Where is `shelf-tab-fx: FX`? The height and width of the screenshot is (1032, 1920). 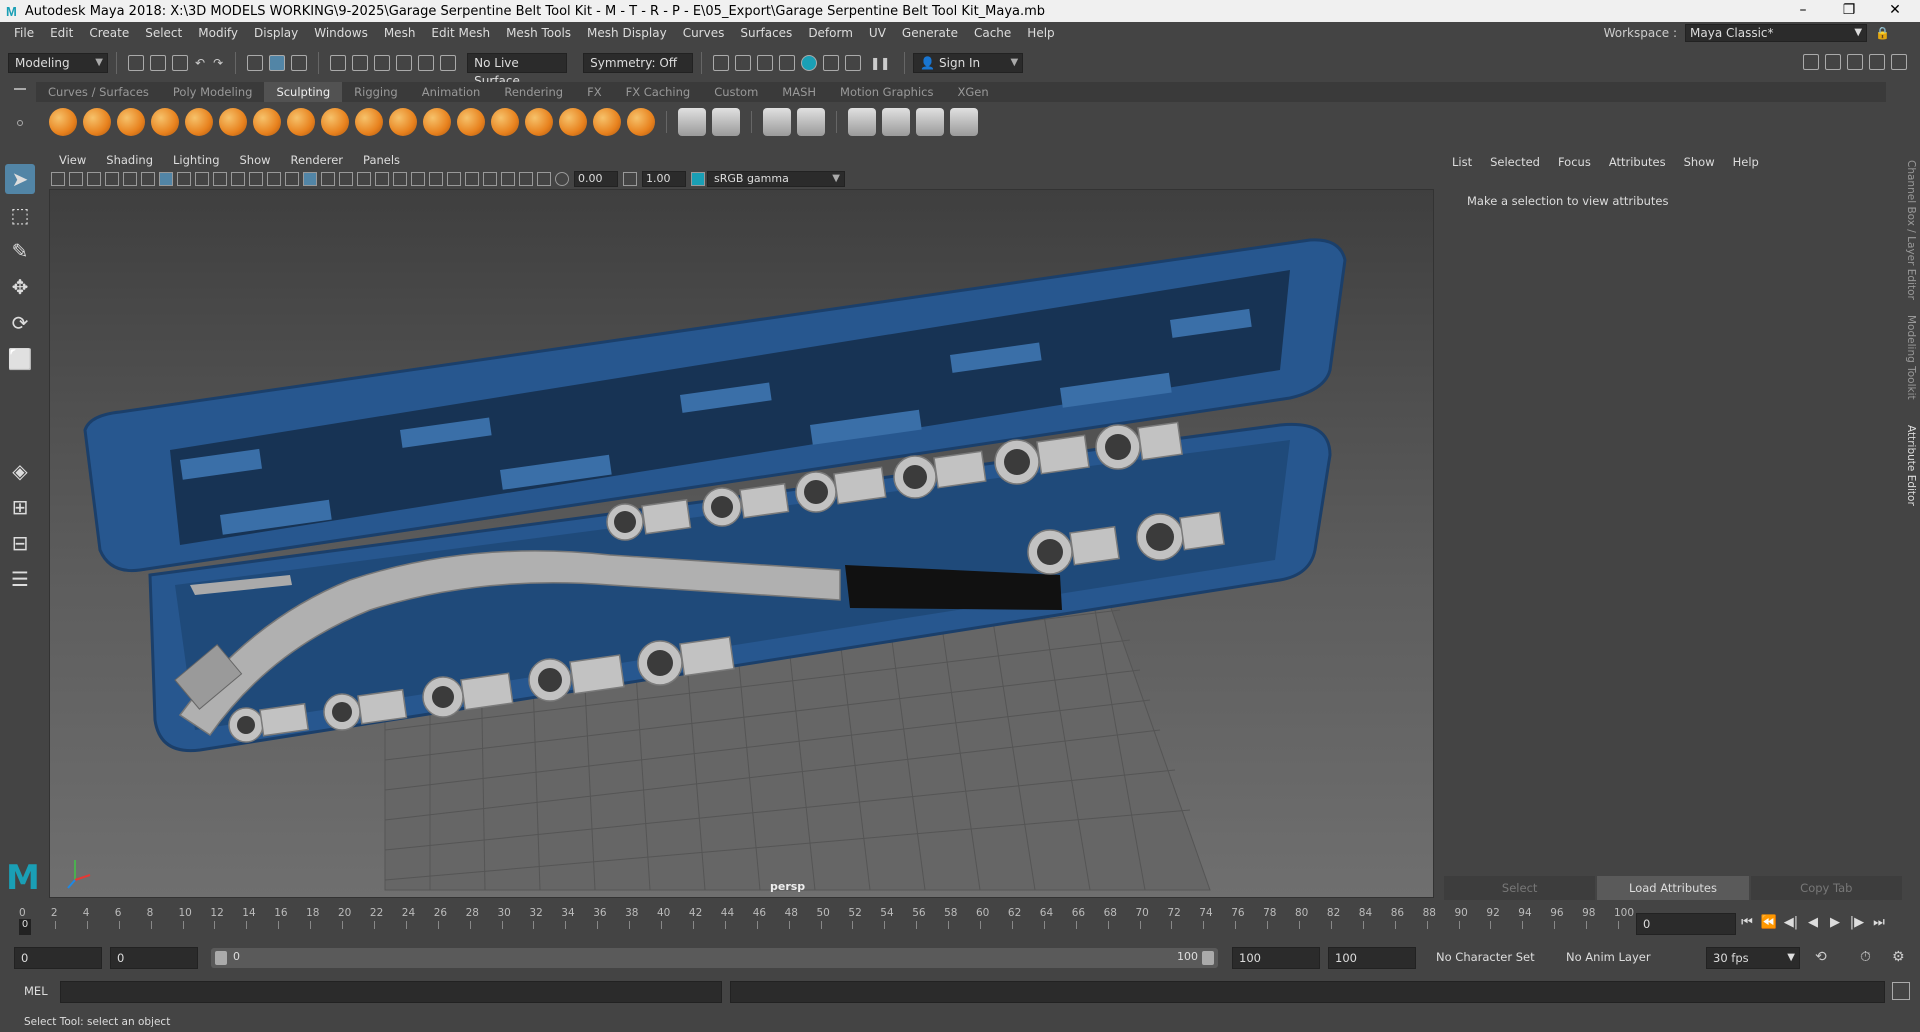 shelf-tab-fx: FX is located at coordinates (594, 92).